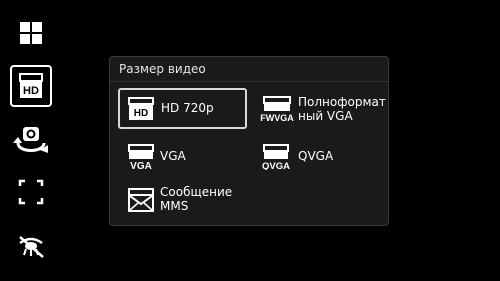 Image resolution: width=500 pixels, height=281 pixels. I want to click on grid-menu-button, so click(31, 33).